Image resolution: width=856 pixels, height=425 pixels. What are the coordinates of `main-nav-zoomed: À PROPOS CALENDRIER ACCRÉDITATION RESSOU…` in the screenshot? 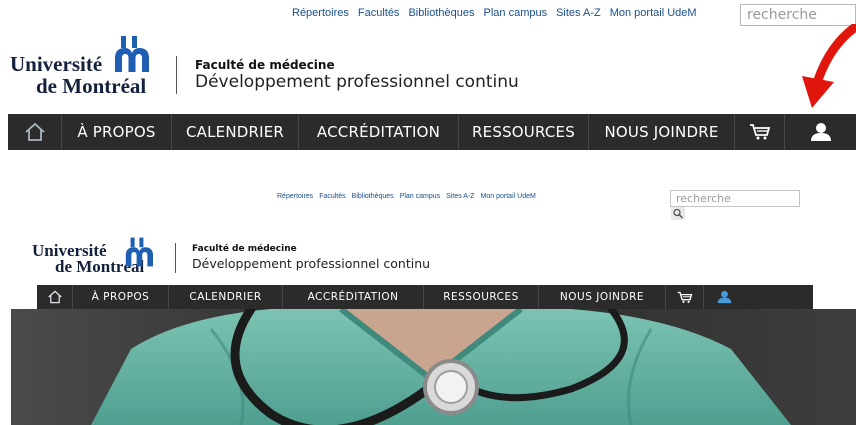 It's located at (432, 132).